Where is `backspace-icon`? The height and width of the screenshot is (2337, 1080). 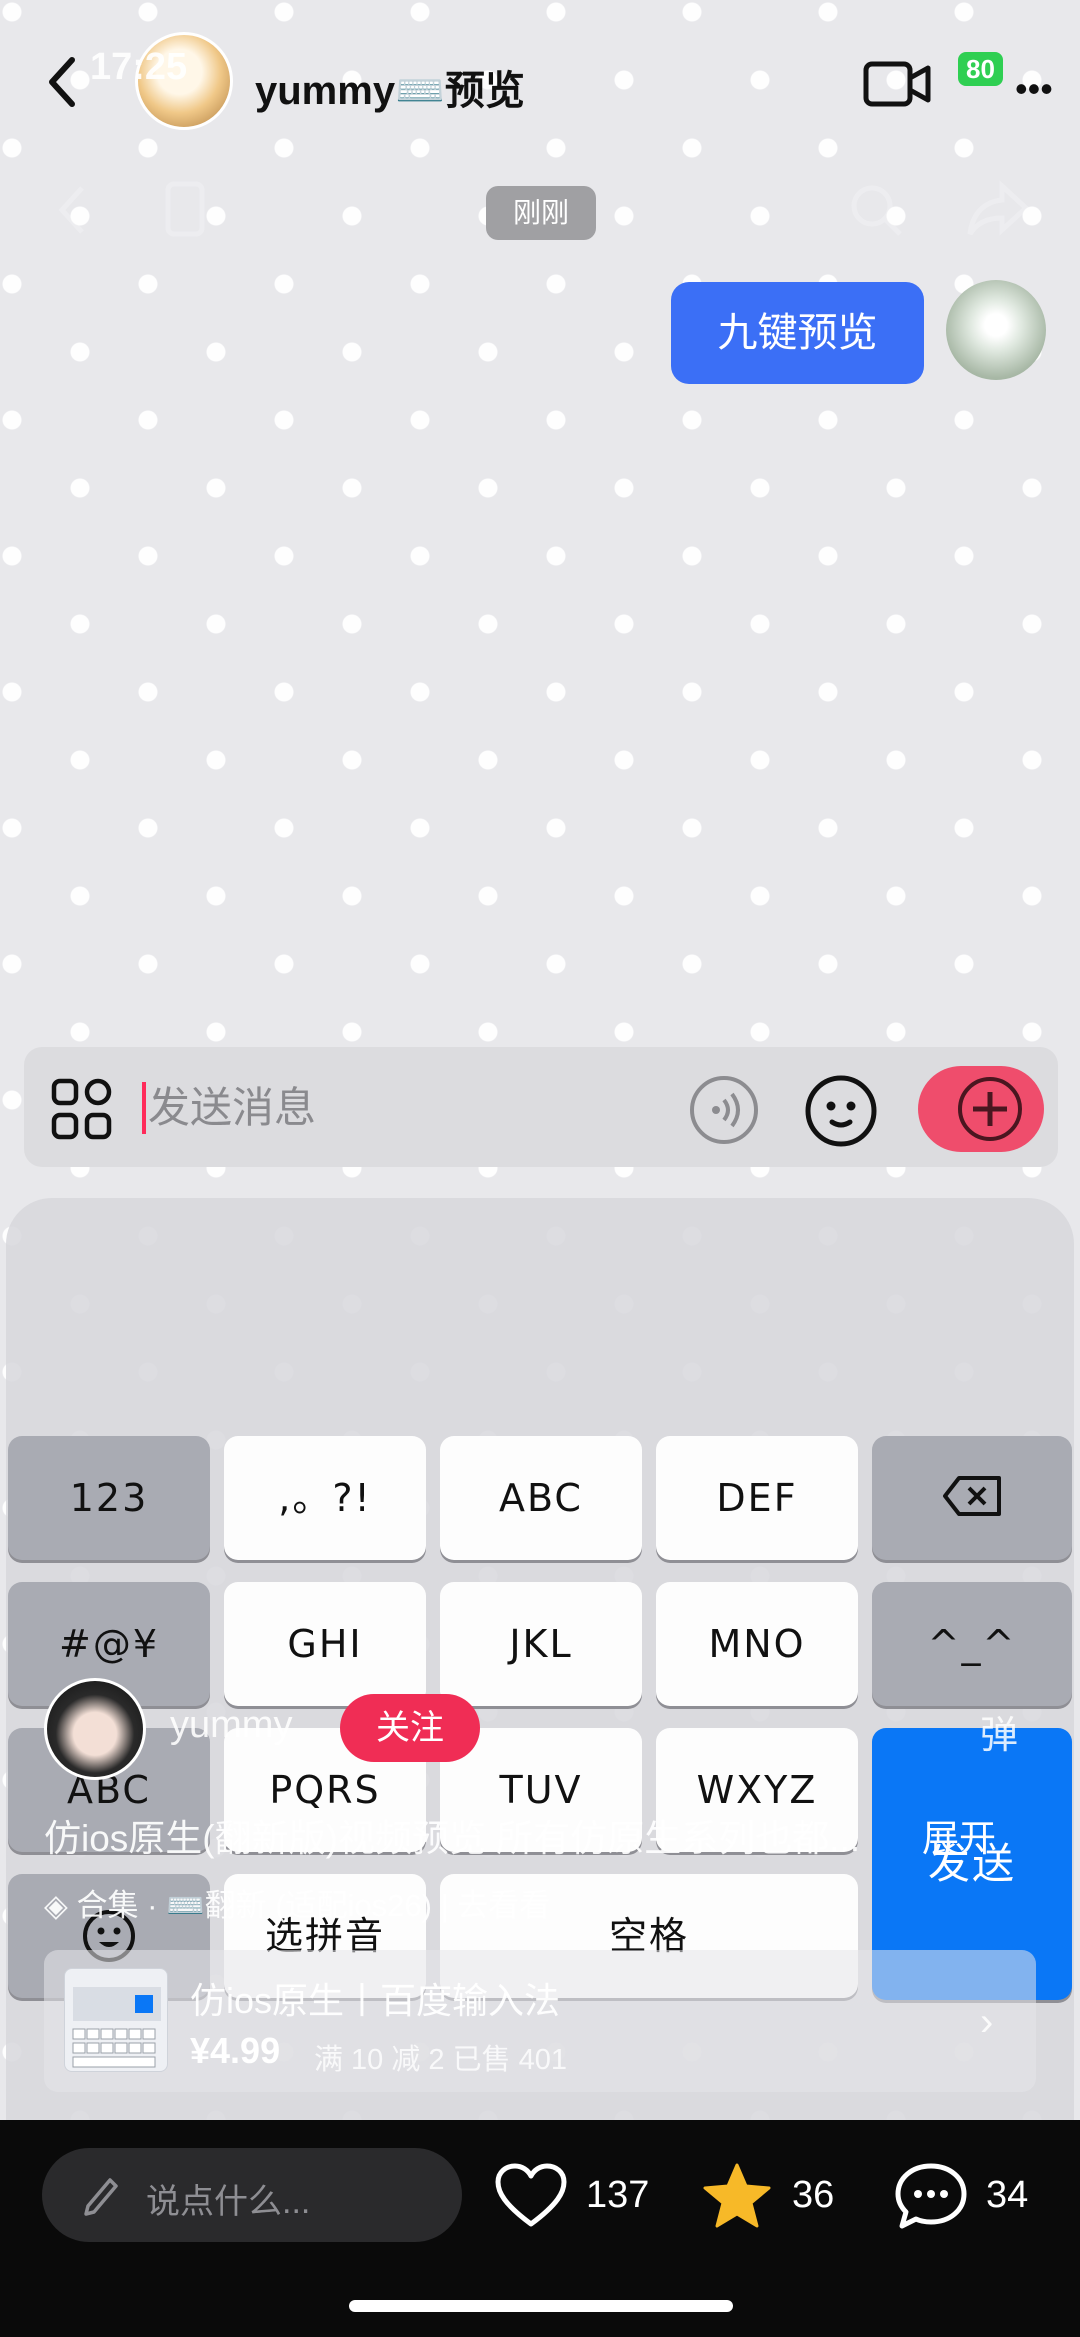 backspace-icon is located at coordinates (972, 1496).